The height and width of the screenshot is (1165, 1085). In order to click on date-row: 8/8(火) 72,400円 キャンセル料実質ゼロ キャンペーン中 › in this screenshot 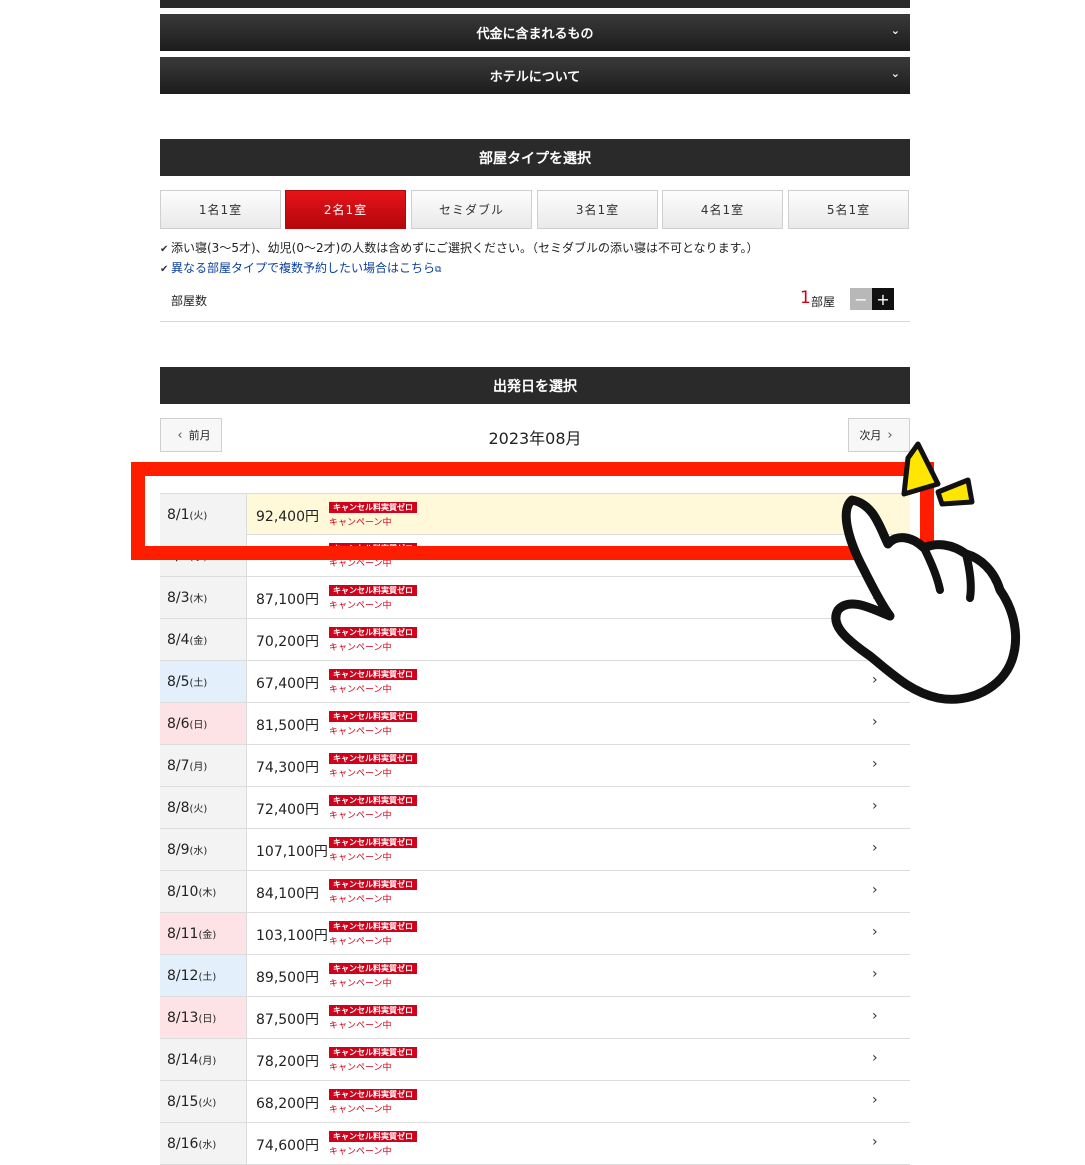, I will do `click(535, 808)`.